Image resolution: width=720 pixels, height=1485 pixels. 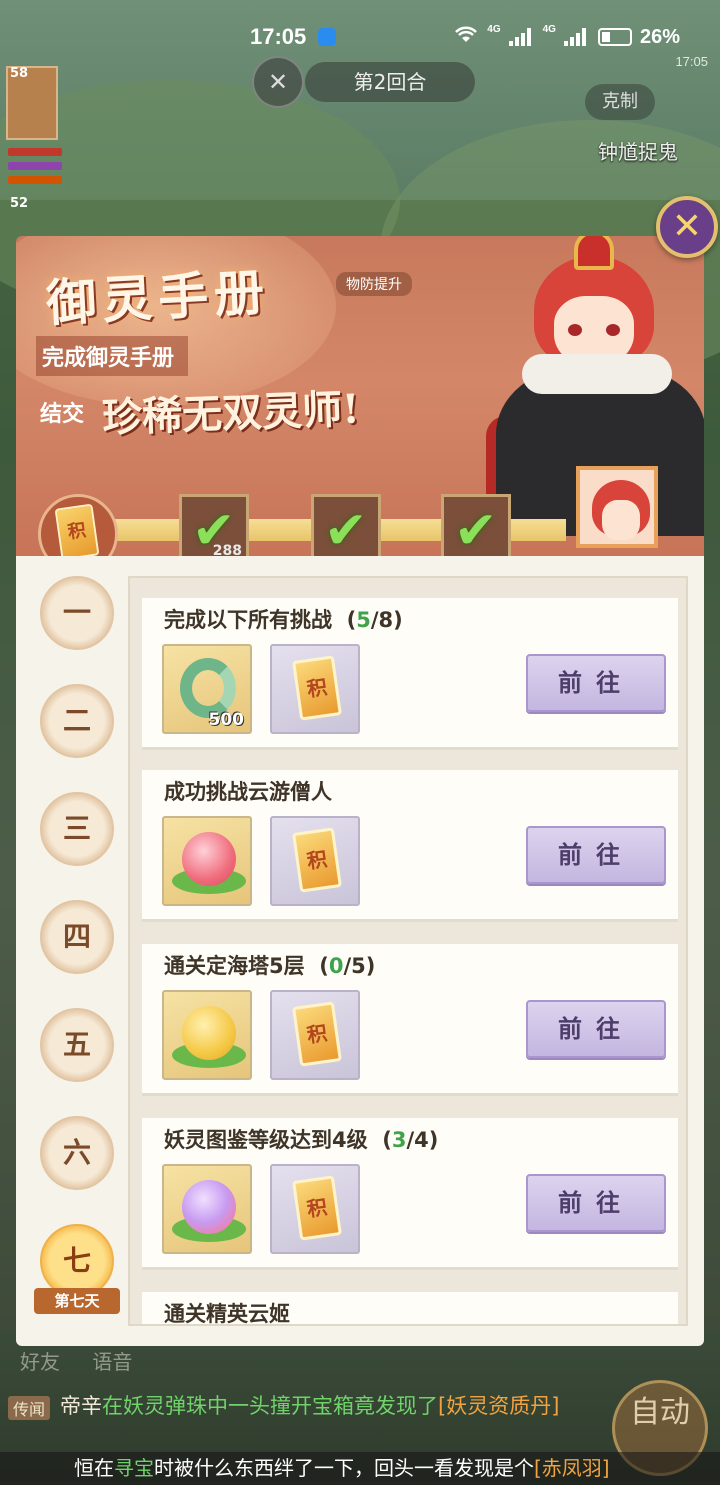 I want to click on day-tab-2: 二, so click(x=77, y=721).